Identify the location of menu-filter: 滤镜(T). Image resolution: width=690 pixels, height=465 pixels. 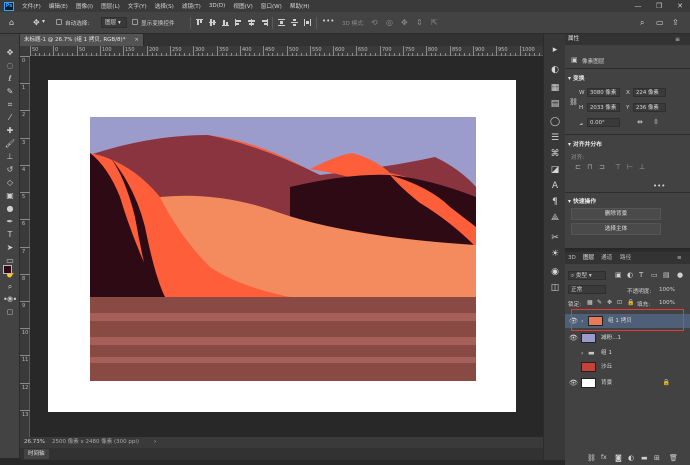
(191, 6).